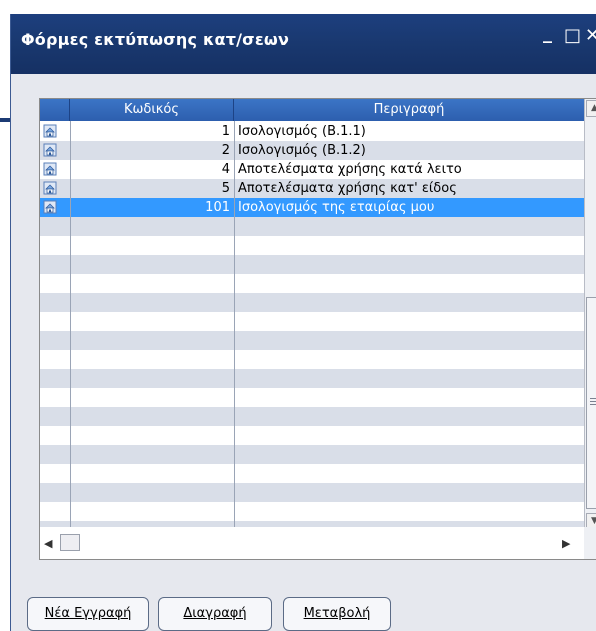 The image size is (596, 631). Describe the element at coordinates (152, 110) in the screenshot. I see `header-code: Κωδικός` at that location.